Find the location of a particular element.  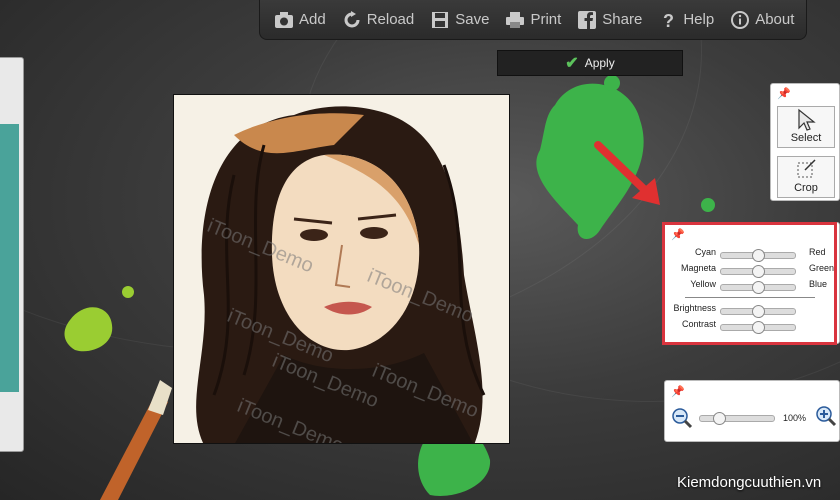

zoom-panel: 📌 100% is located at coordinates (752, 411).